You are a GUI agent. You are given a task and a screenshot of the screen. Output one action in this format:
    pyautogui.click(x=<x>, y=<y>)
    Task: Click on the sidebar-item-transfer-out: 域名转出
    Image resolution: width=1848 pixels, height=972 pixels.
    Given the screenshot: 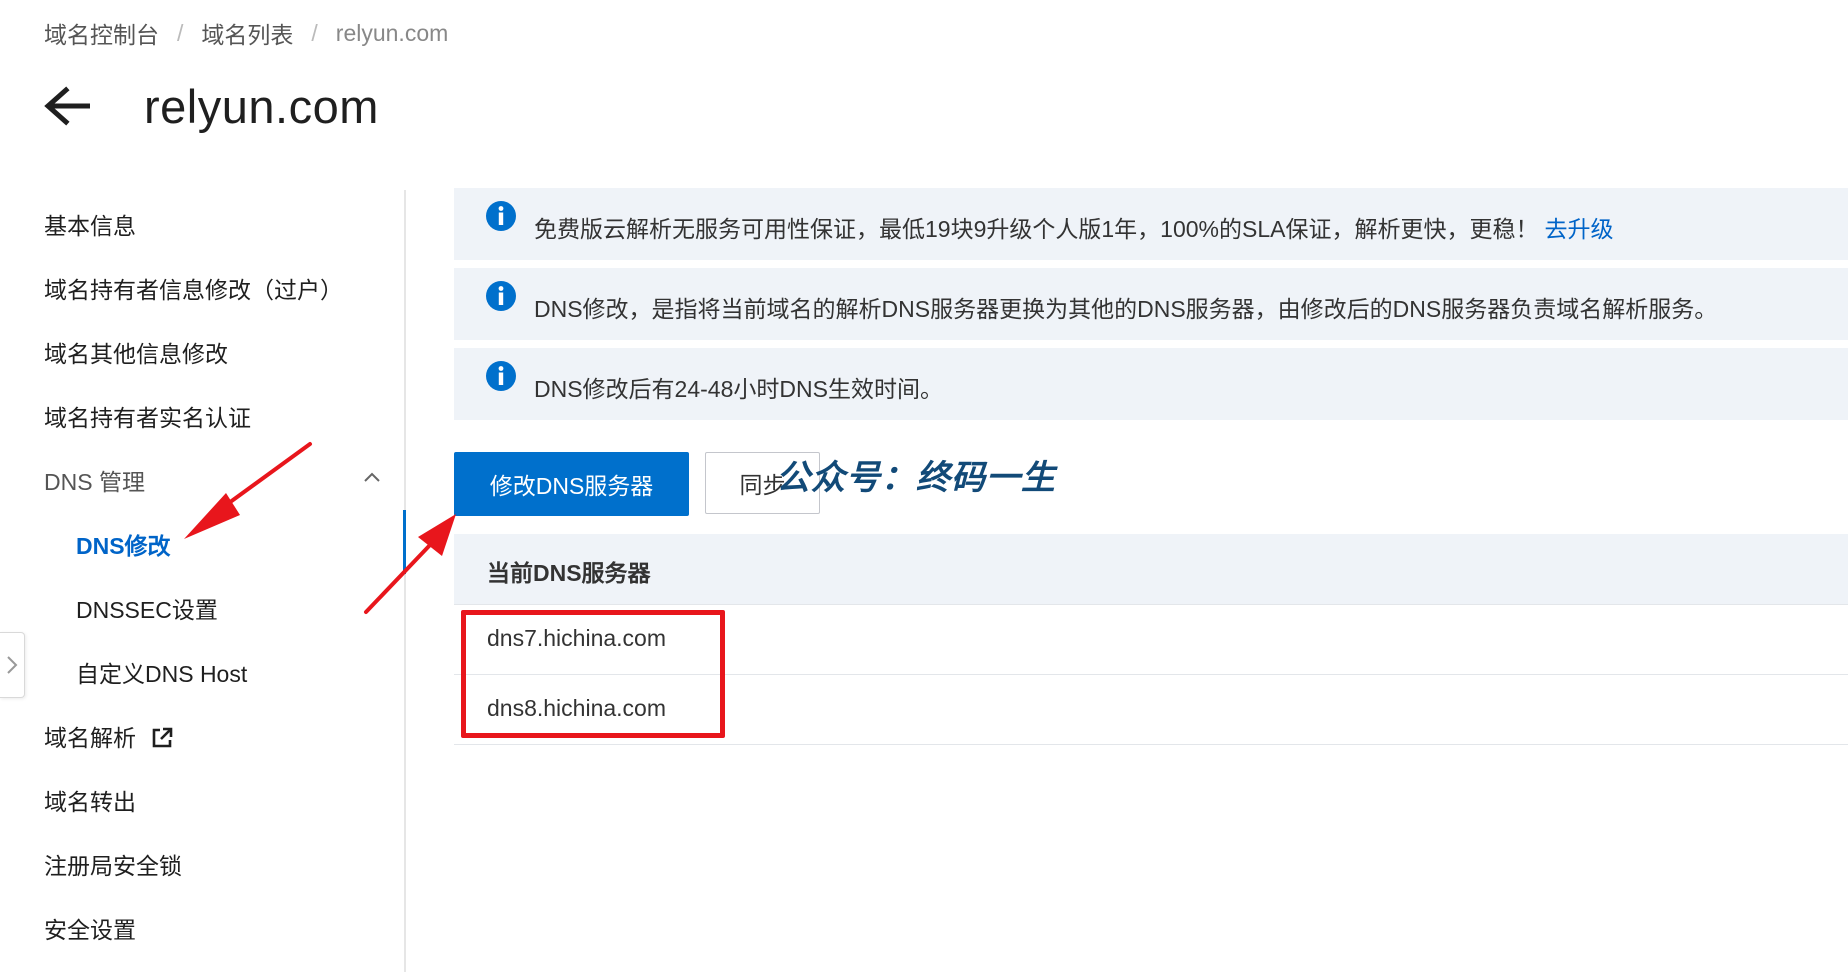 What is the action you would take?
    pyautogui.click(x=90, y=802)
    